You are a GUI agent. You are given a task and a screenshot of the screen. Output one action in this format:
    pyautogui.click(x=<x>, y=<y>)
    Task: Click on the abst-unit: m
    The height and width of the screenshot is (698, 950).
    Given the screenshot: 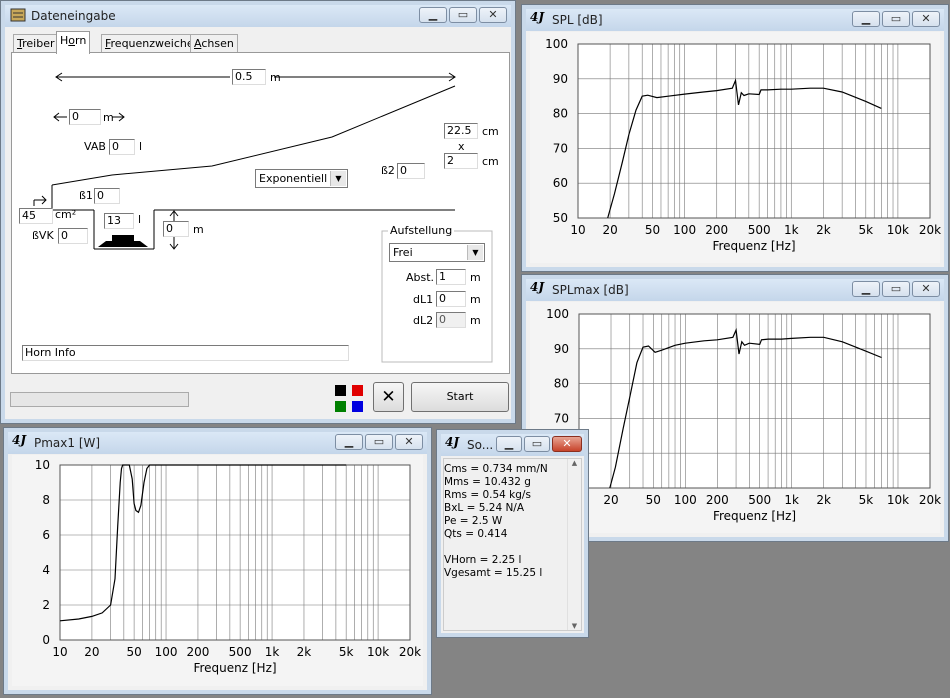 What is the action you would take?
    pyautogui.click(x=475, y=277)
    